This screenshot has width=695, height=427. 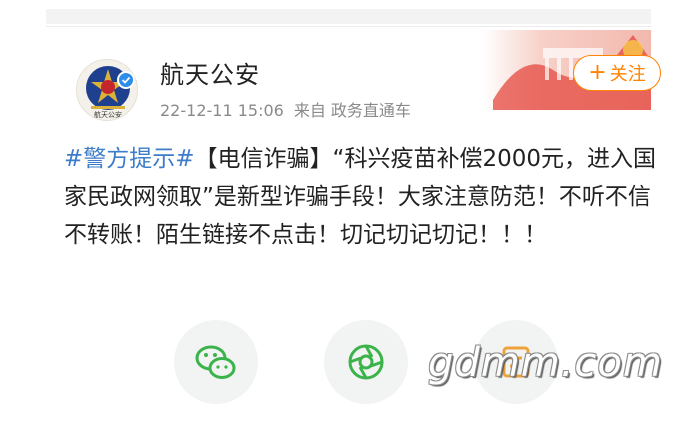 I want to click on share-wechat-button, so click(x=216, y=362).